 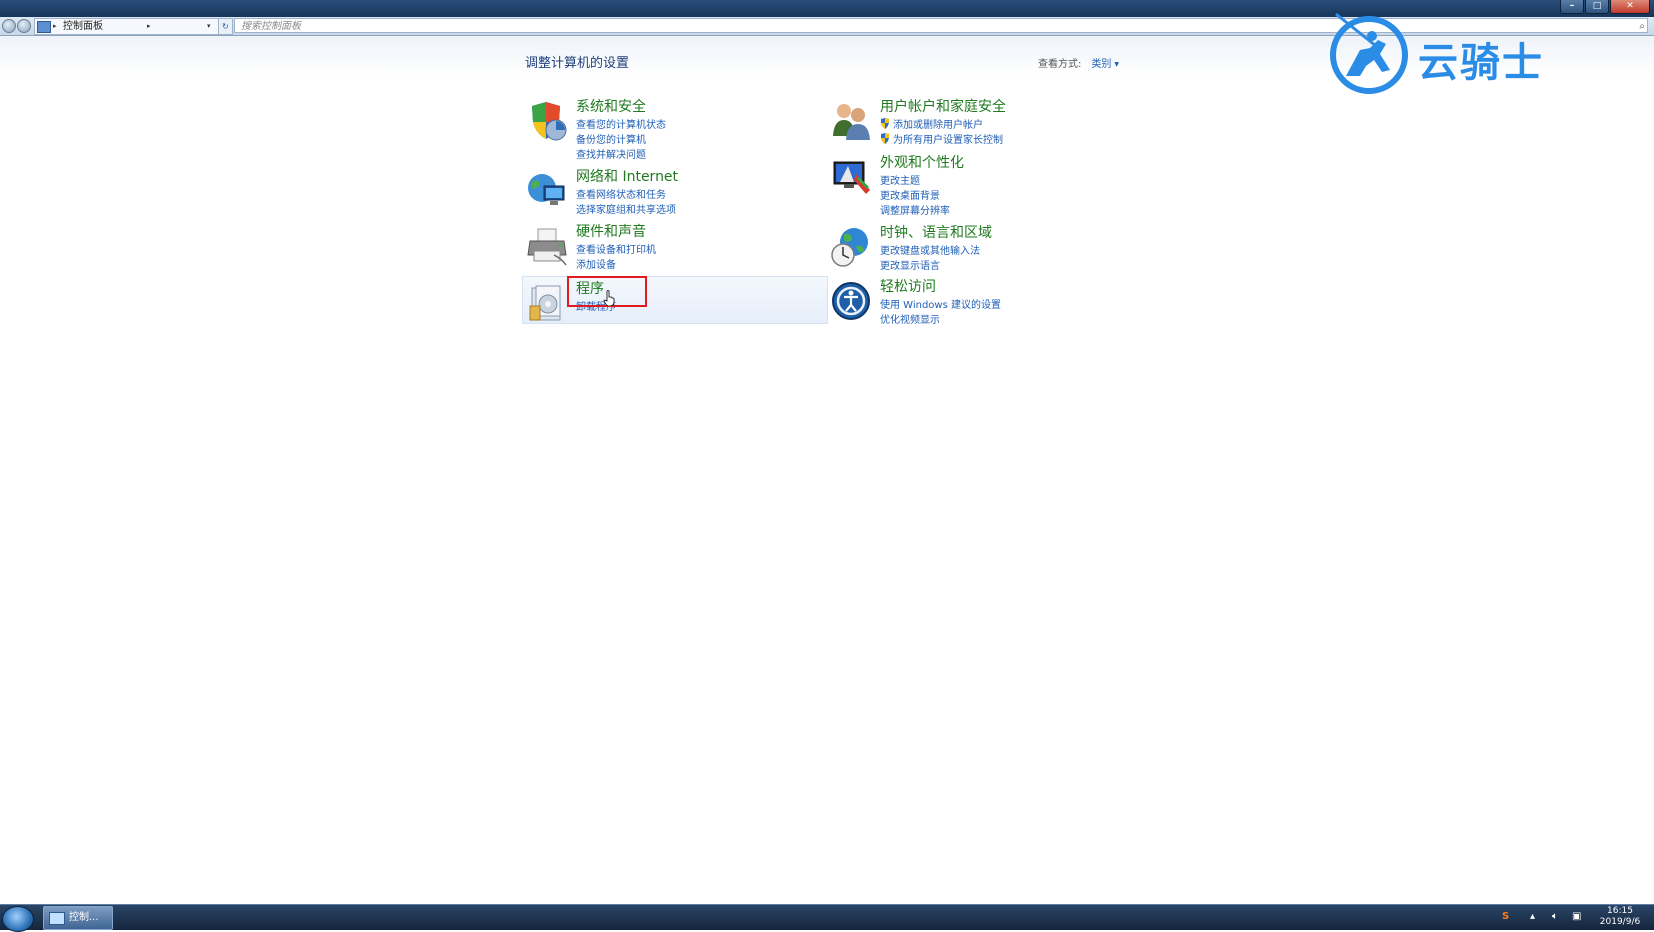 I want to click on programs-icon, so click(x=545, y=303).